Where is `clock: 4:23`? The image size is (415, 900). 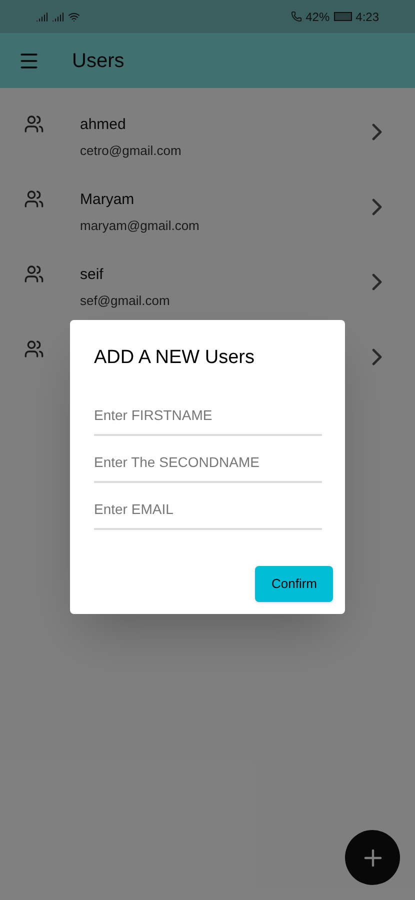 clock: 4:23 is located at coordinates (367, 17).